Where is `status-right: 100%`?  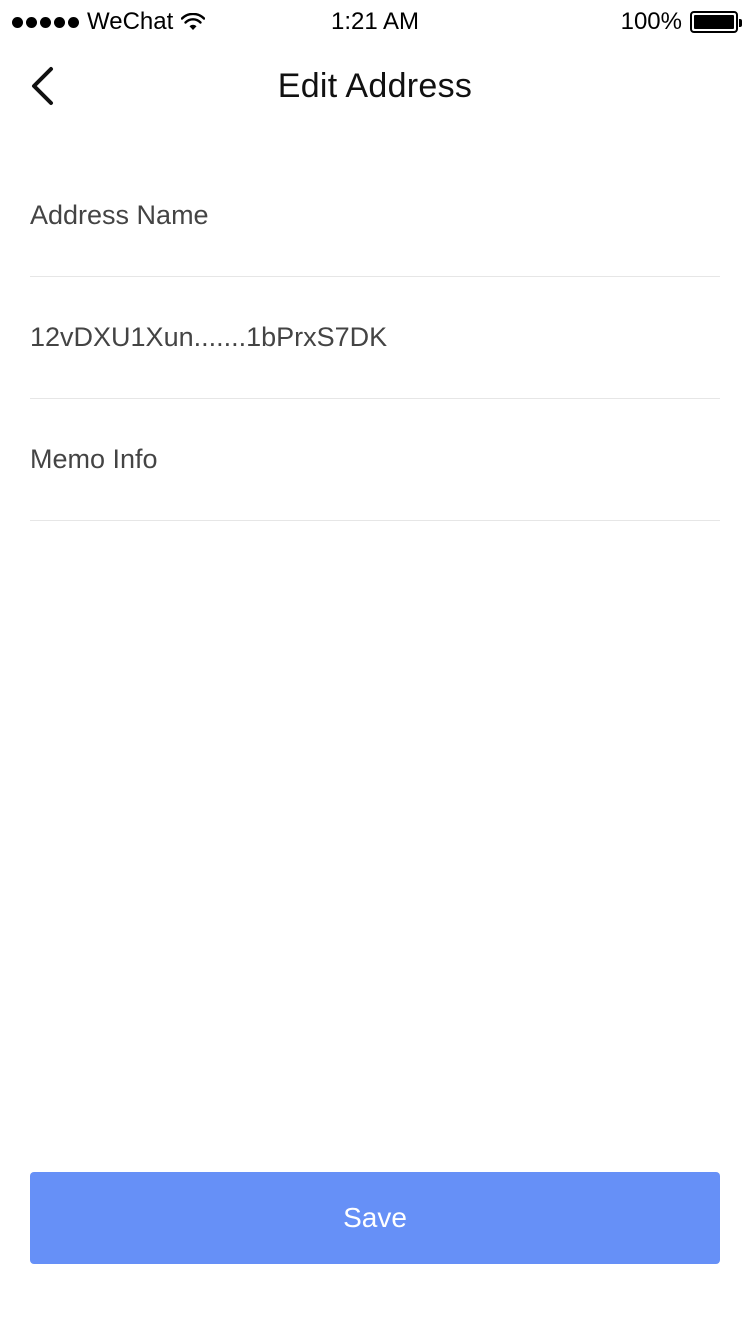
status-right: 100% is located at coordinates (681, 22).